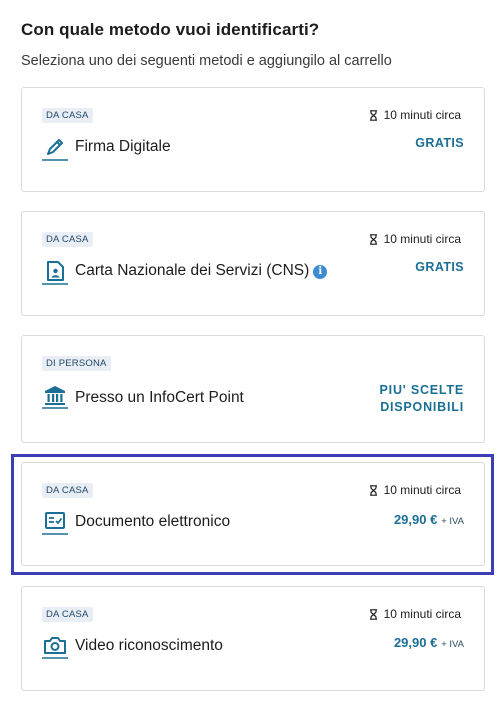  Describe the element at coordinates (55, 272) in the screenshot. I see `id-card-icon` at that location.